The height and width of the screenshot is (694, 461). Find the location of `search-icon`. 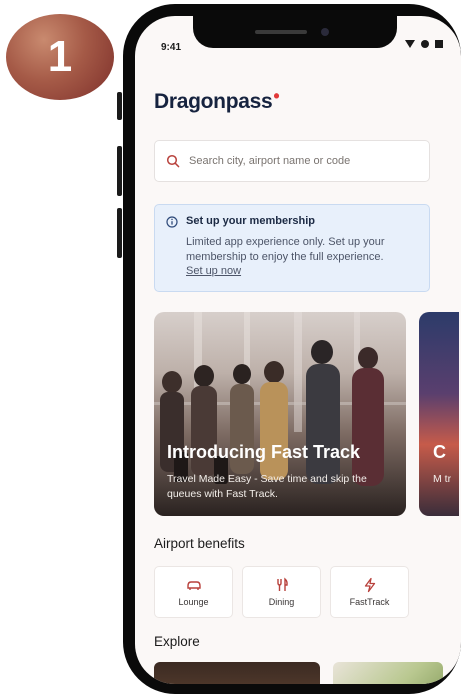

search-icon is located at coordinates (173, 161).